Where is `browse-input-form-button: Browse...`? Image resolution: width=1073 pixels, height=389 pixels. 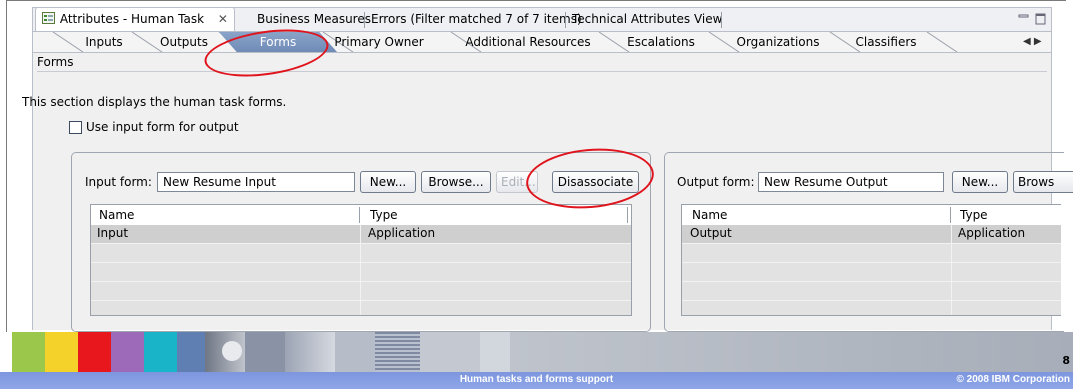
browse-input-form-button: Browse... is located at coordinates (456, 182).